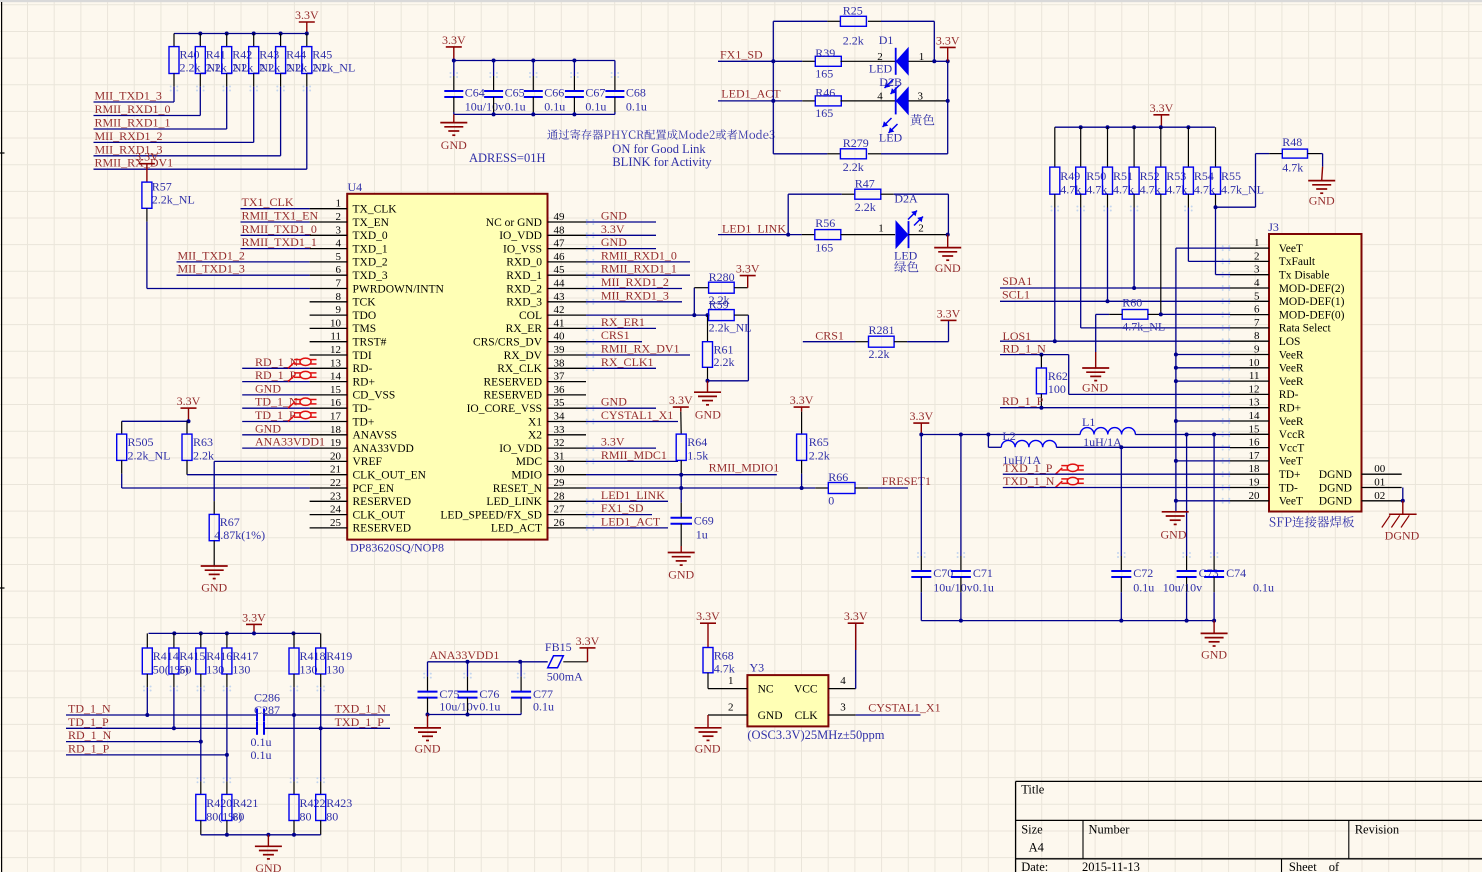 The height and width of the screenshot is (872, 1482). What do you see at coordinates (1290, 409) in the screenshot?
I see `svg-text: RD+` at bounding box center [1290, 409].